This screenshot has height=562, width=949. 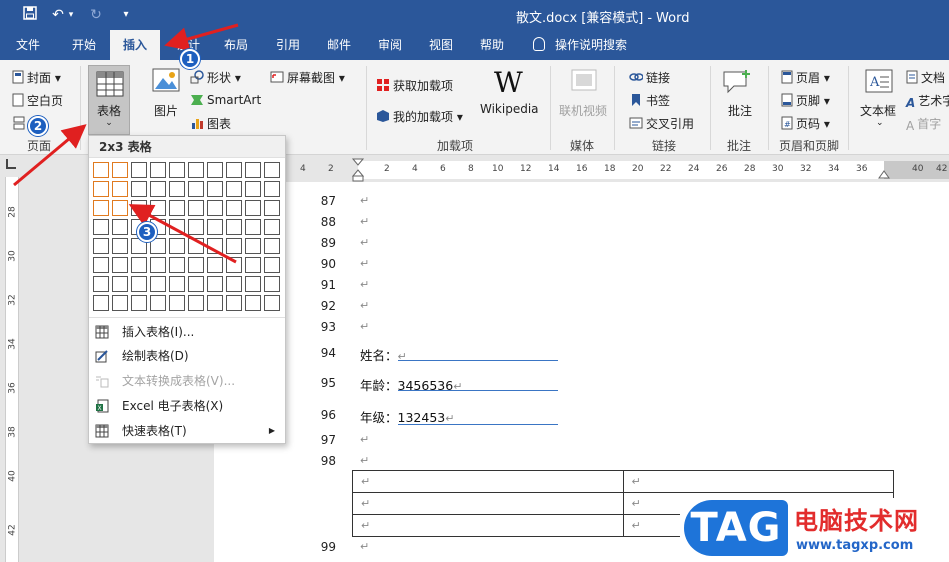 What do you see at coordinates (210, 123) in the screenshot?
I see `chart-button: 图表` at bounding box center [210, 123].